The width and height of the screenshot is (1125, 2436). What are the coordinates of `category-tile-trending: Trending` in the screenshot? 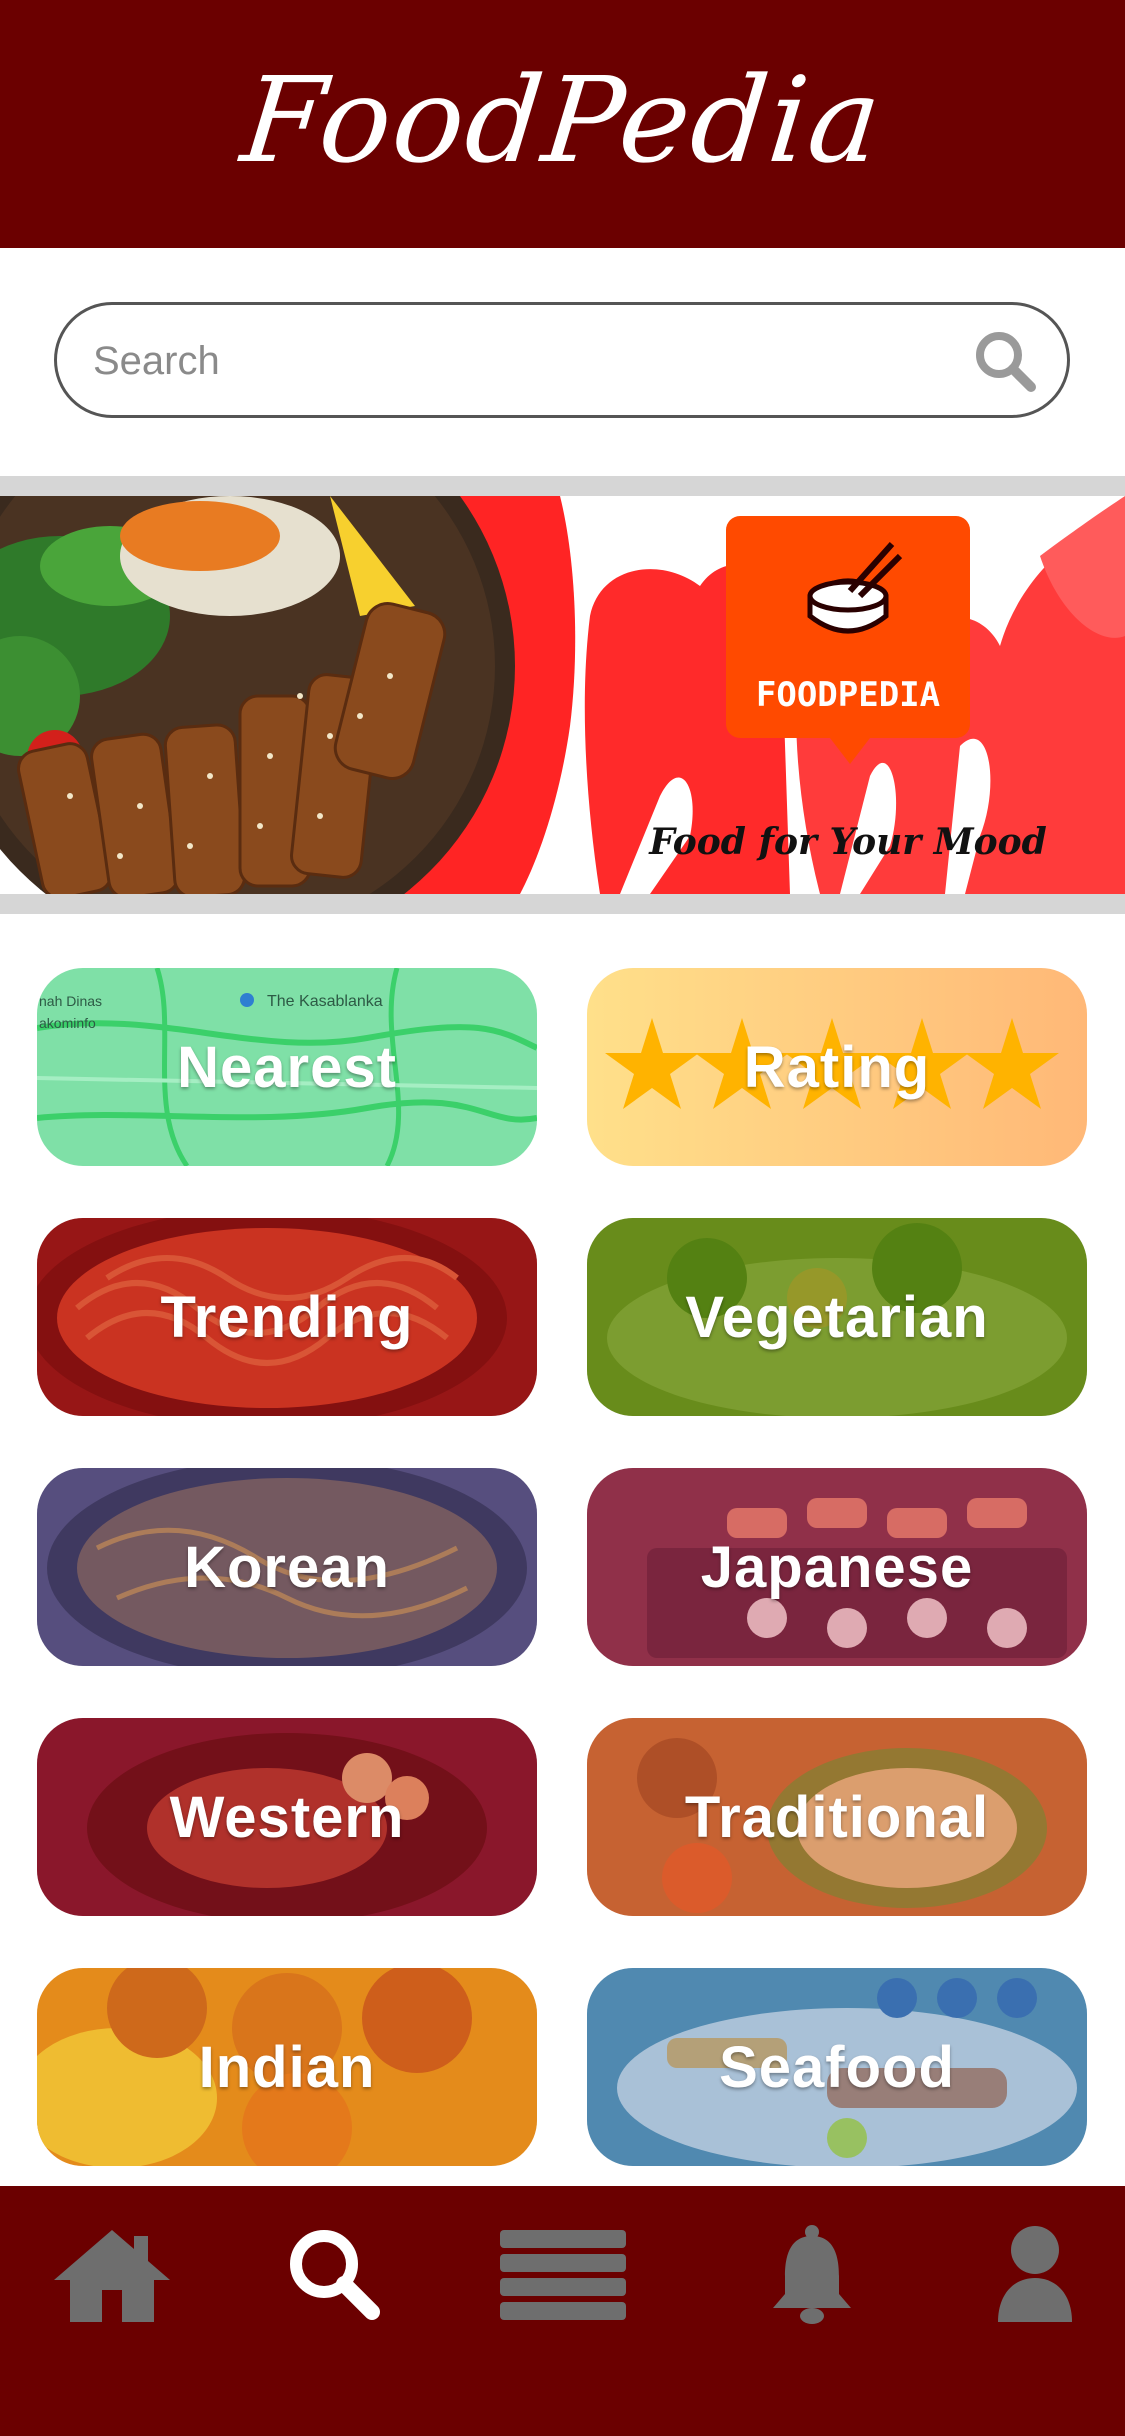 It's located at (287, 1317).